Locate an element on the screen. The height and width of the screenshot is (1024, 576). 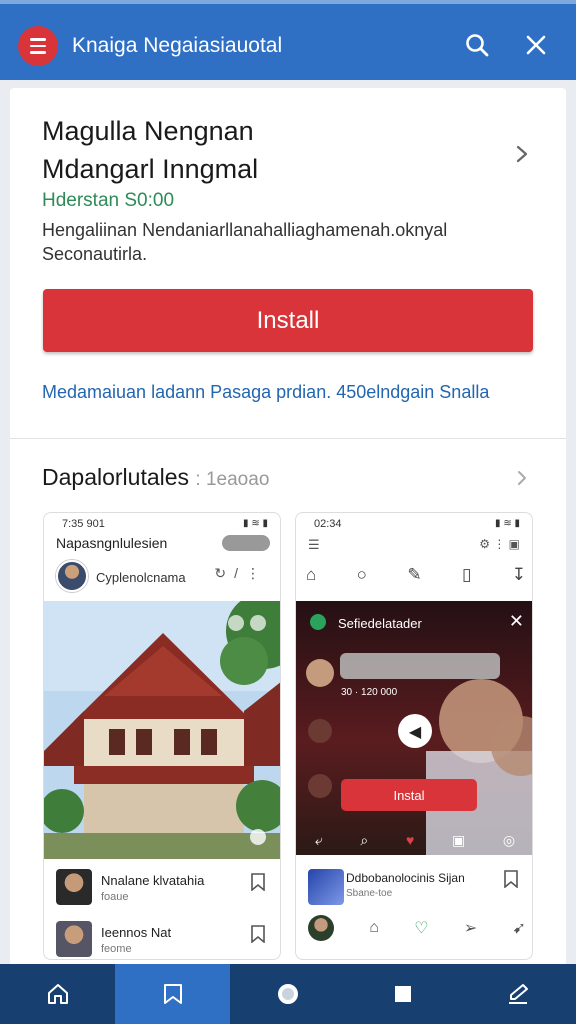
home-icon is located at coordinates (57, 994).